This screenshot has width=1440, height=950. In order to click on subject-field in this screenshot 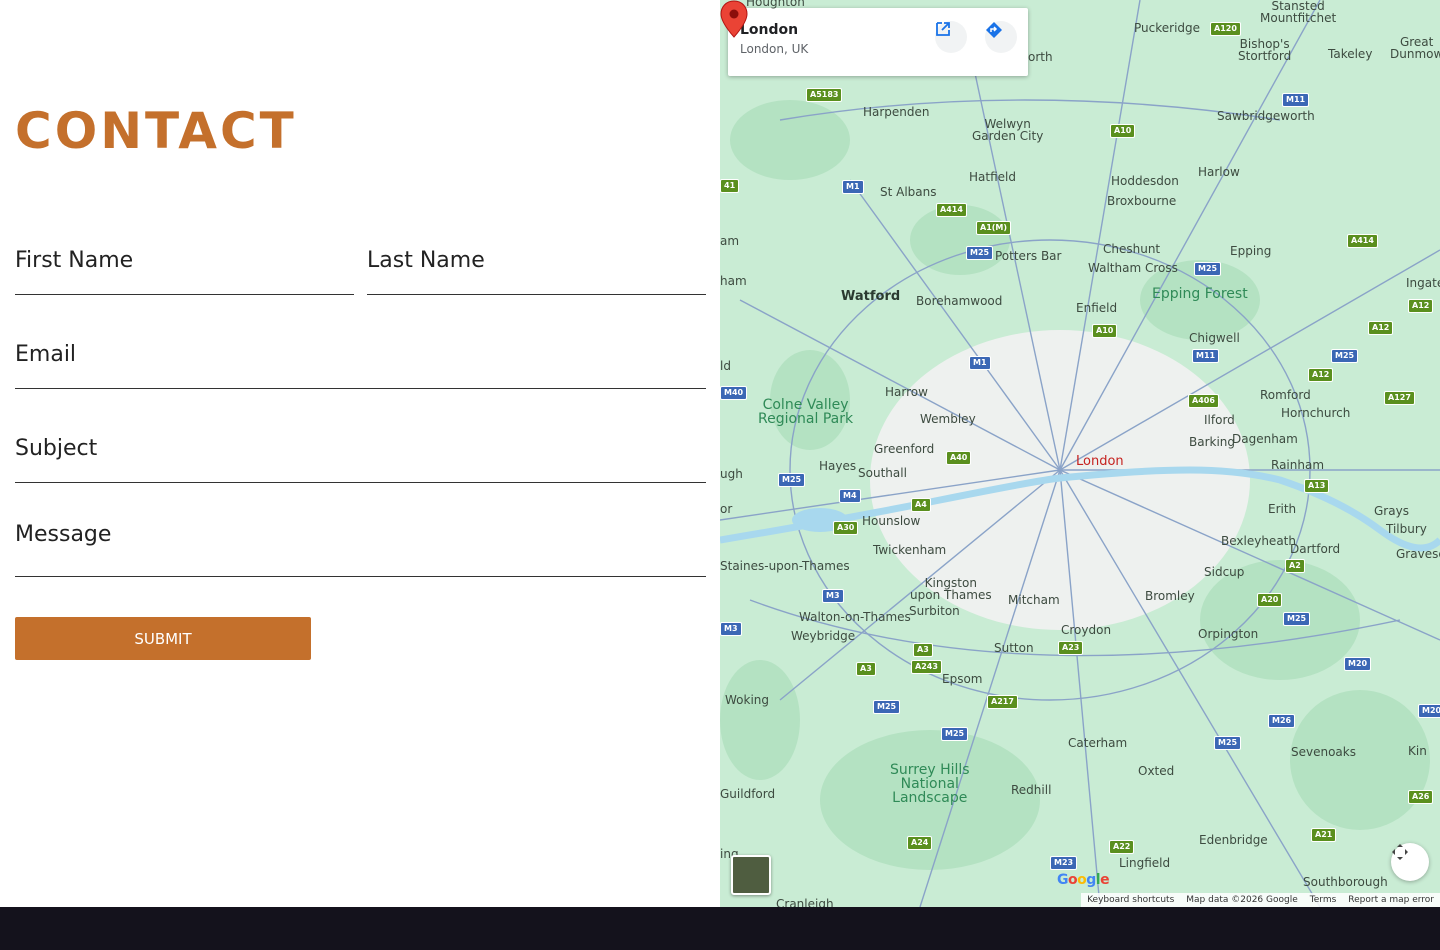, I will do `click(360, 453)`.